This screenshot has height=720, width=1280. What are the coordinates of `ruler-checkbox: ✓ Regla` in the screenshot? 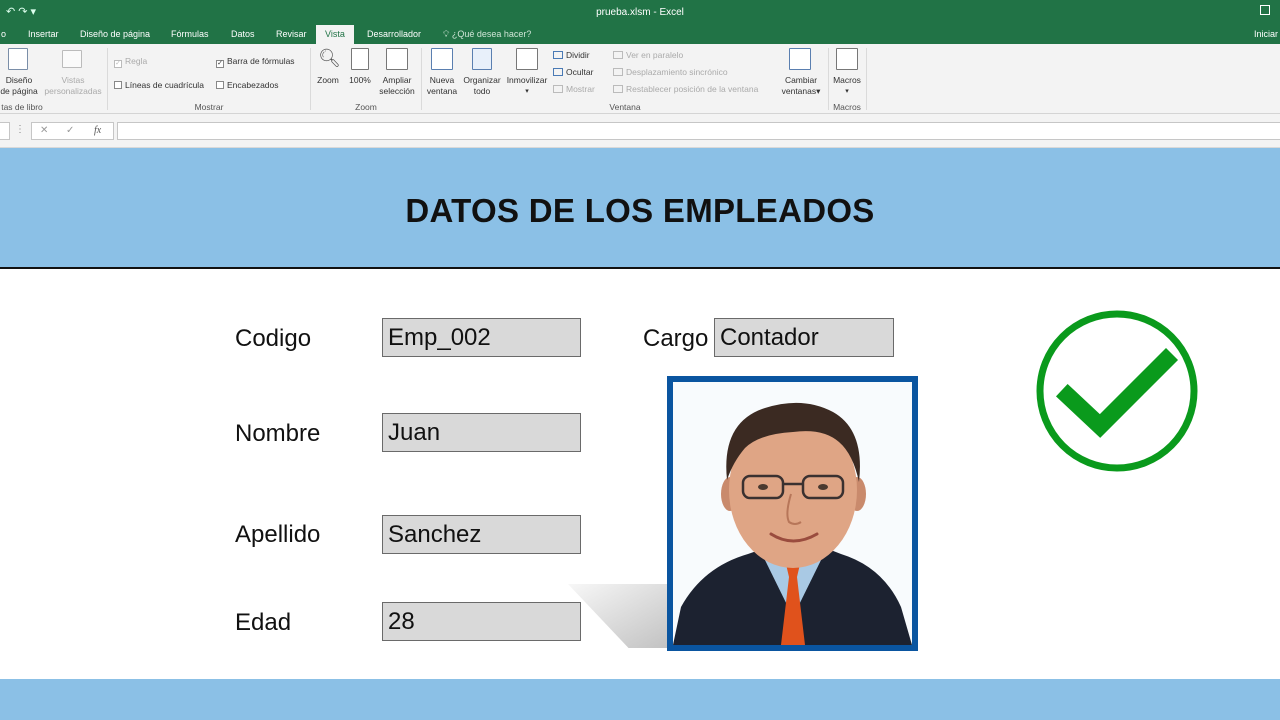 It's located at (130, 62).